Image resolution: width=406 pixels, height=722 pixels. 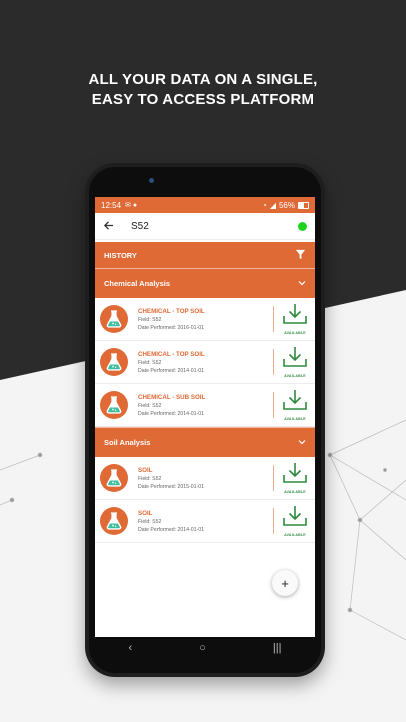 I want to click on section-title: Chemical Analysis, so click(x=137, y=283).